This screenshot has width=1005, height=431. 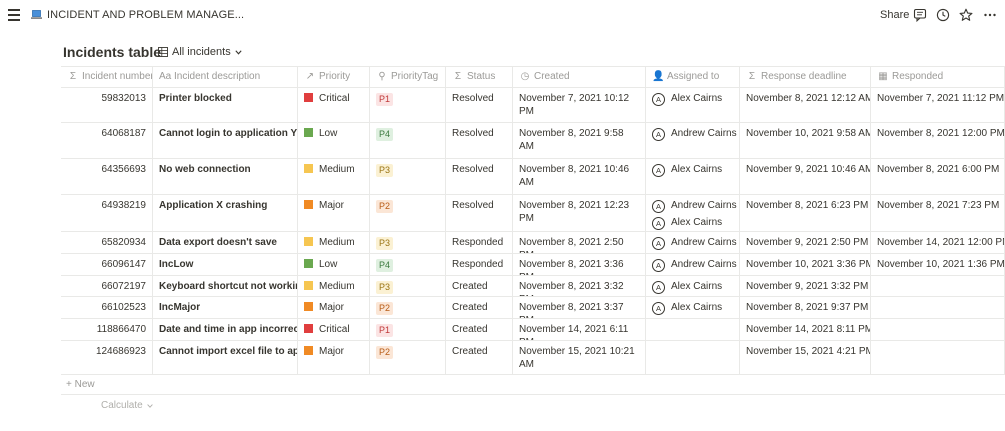 What do you see at coordinates (225, 264) in the screenshot?
I see `cell-incident-description: IncLow` at bounding box center [225, 264].